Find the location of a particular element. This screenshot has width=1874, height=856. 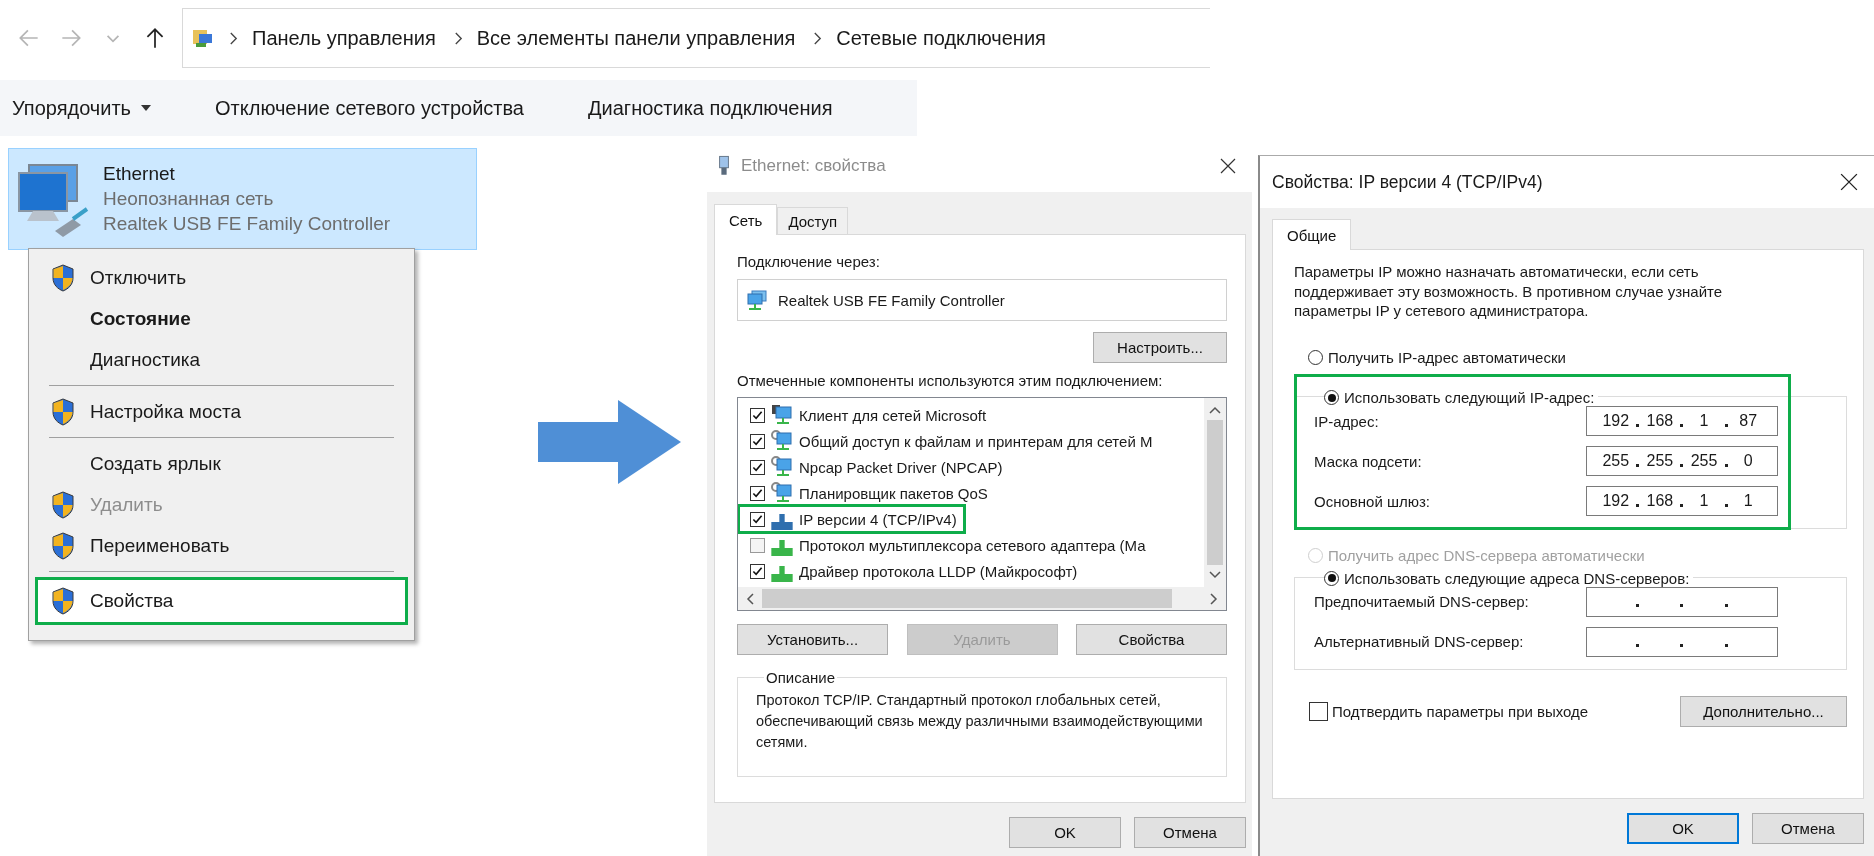

field-label: Маска подсети: is located at coordinates (1368, 461).